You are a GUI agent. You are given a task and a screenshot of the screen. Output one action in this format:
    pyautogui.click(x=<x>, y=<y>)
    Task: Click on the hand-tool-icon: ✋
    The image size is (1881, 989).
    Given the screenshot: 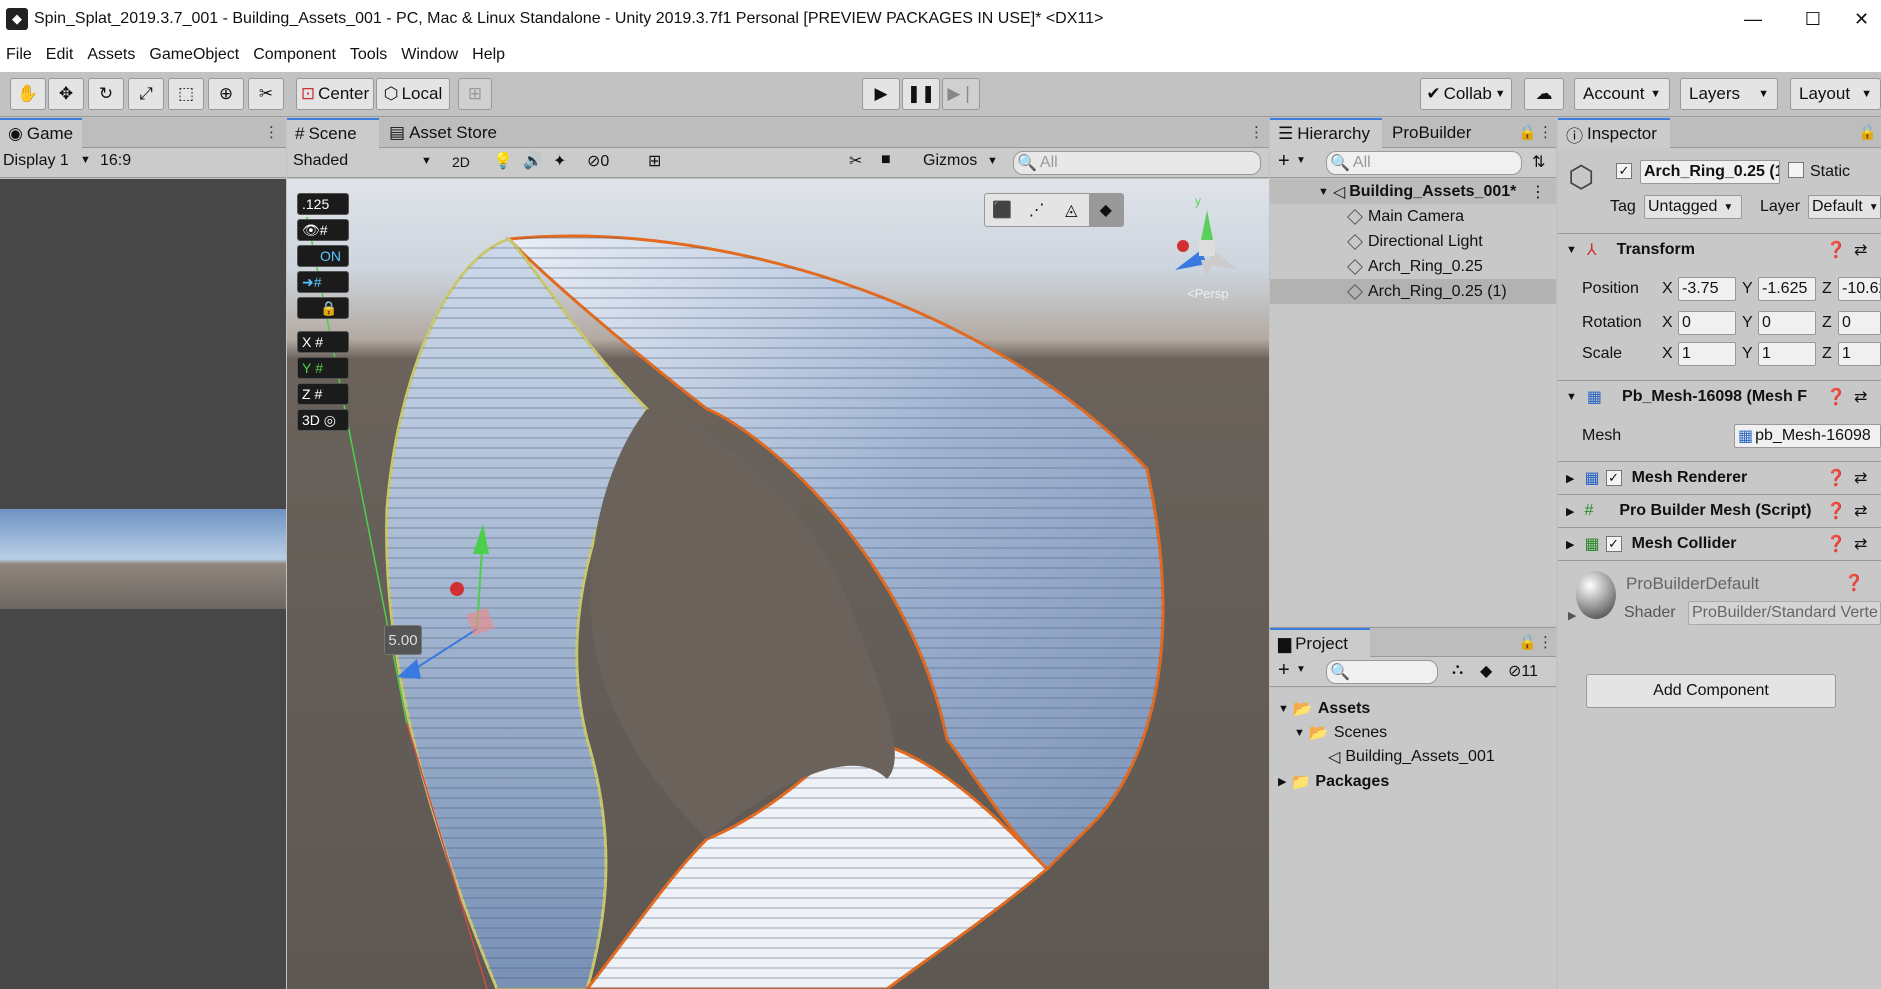 What is the action you would take?
    pyautogui.click(x=28, y=94)
    